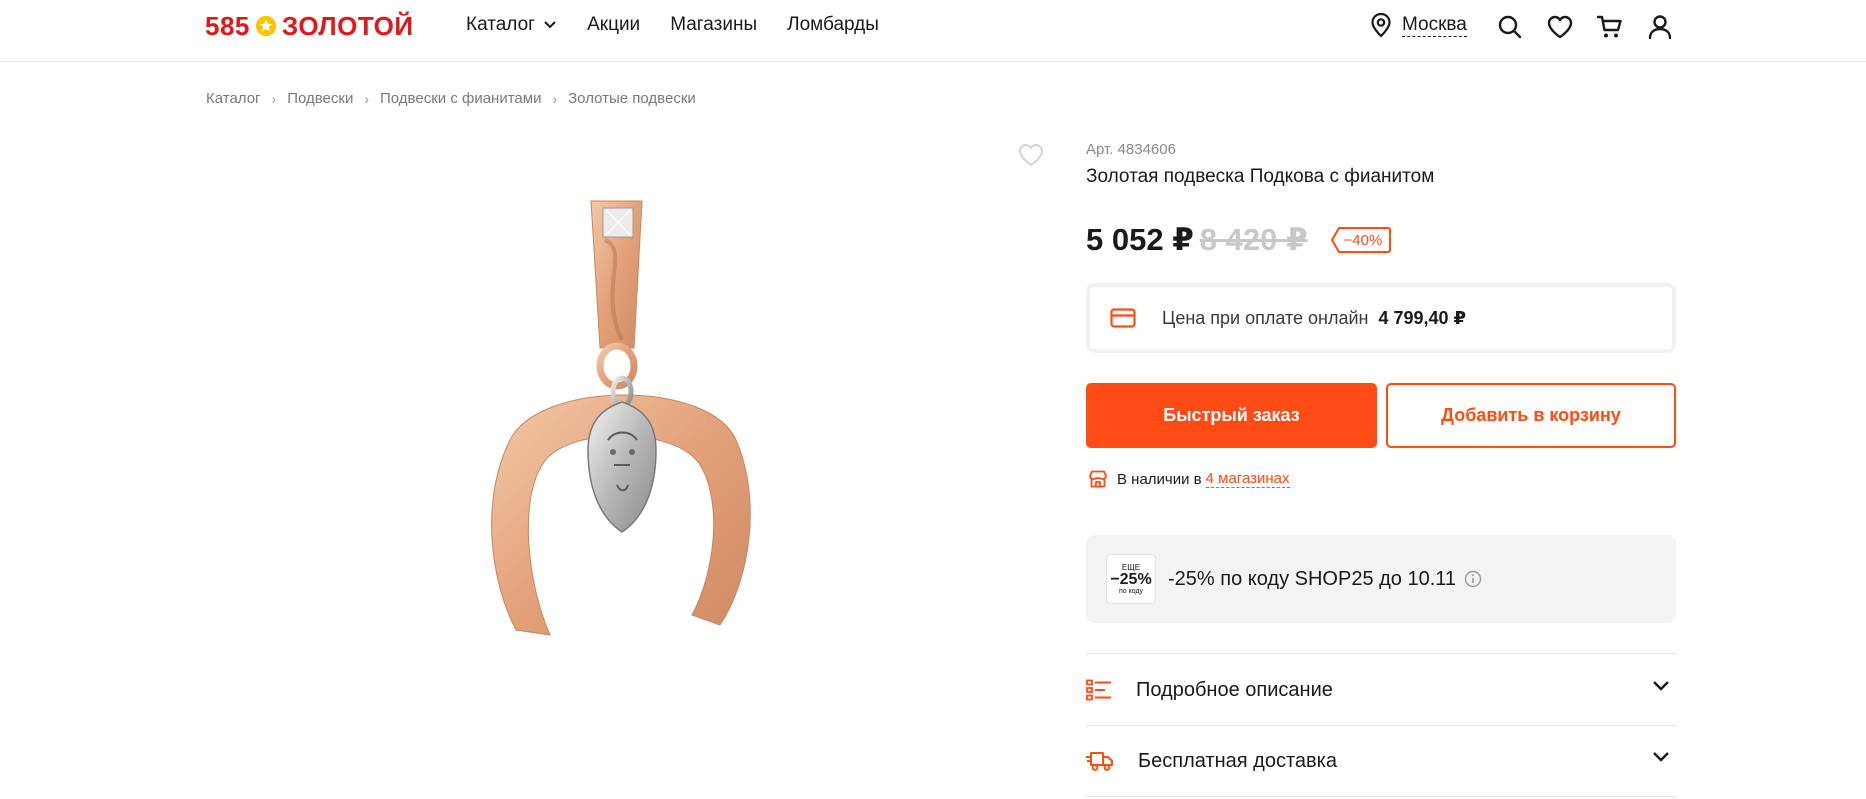 The height and width of the screenshot is (799, 1866). I want to click on discount-badge: −40%, so click(1360, 240).